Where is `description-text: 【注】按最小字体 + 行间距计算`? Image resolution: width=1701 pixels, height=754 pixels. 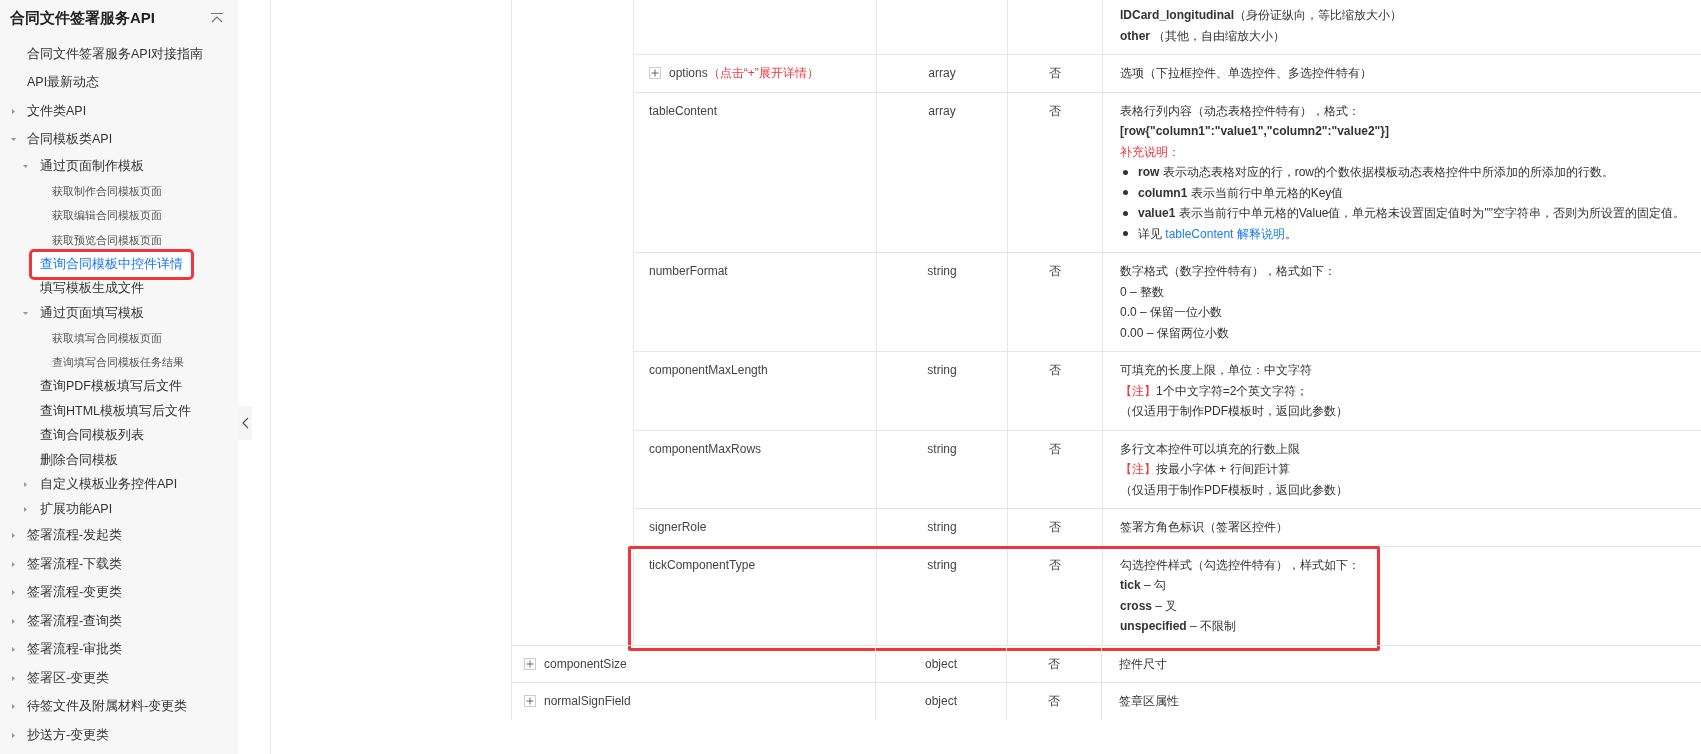
description-text: 【注】按最小字体 + 行间距计算 is located at coordinates (1205, 469).